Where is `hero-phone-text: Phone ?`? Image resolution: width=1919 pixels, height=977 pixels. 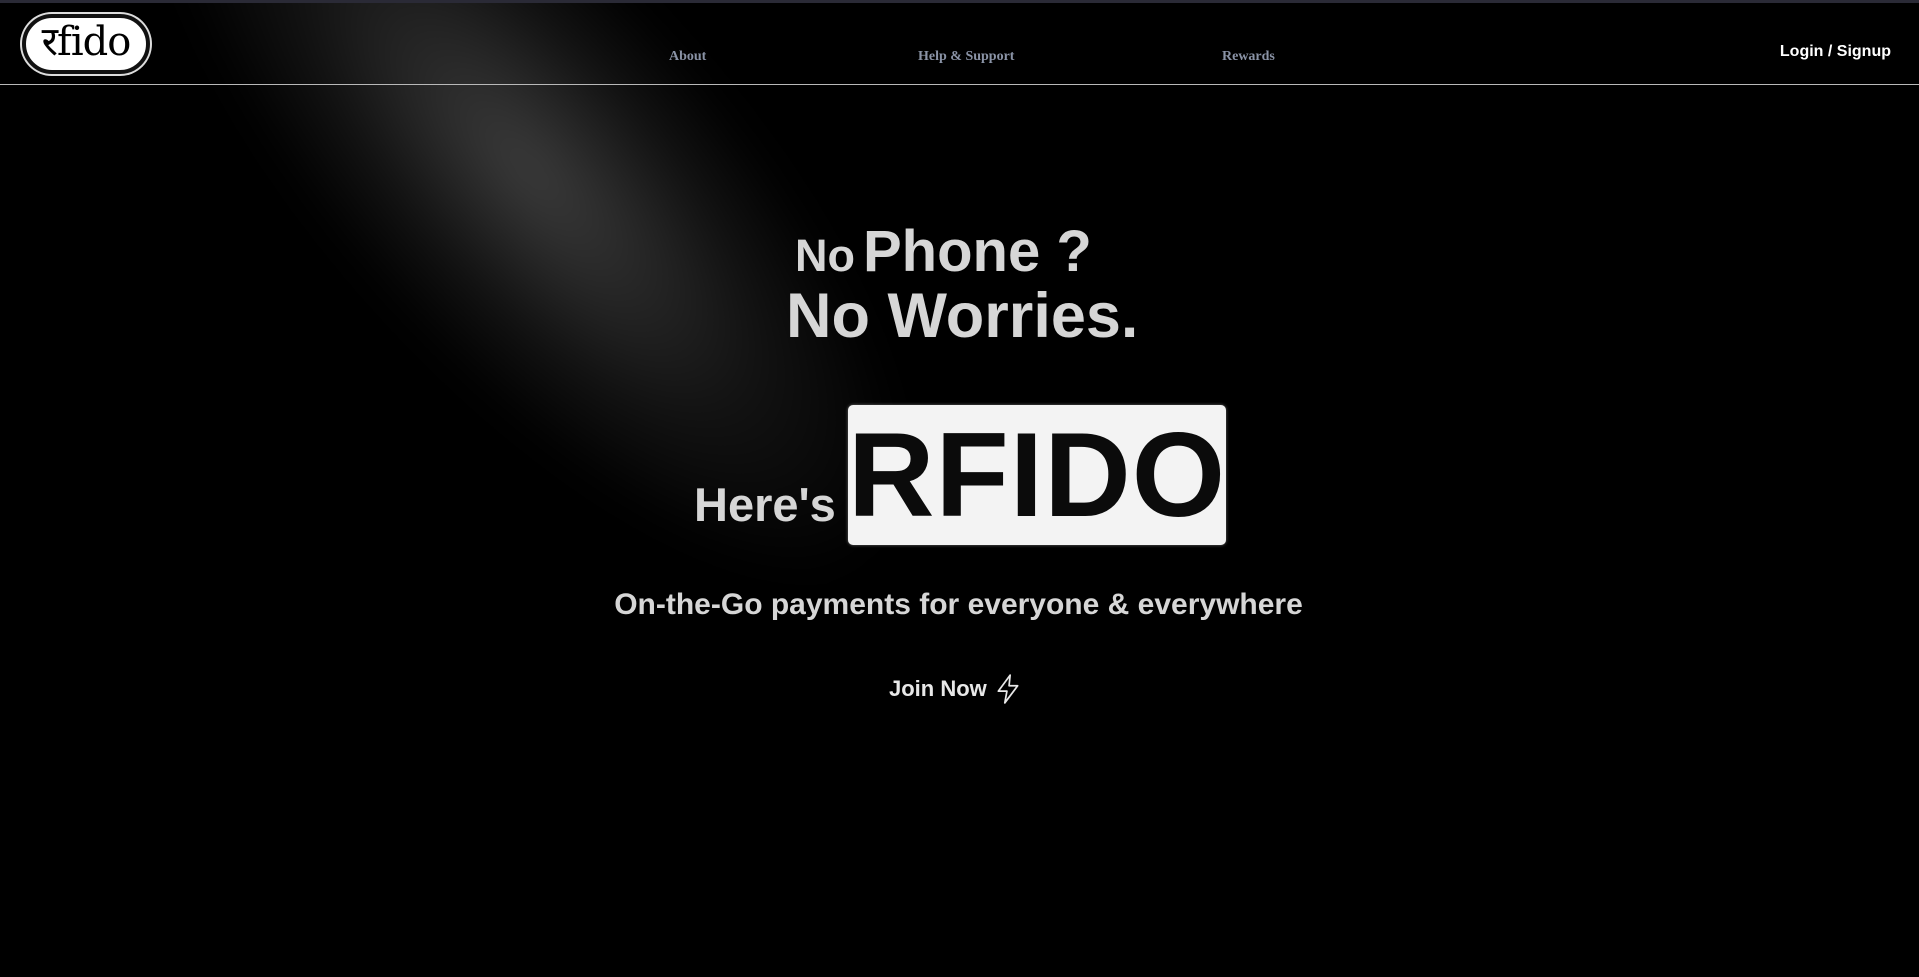 hero-phone-text: Phone ? is located at coordinates (977, 251).